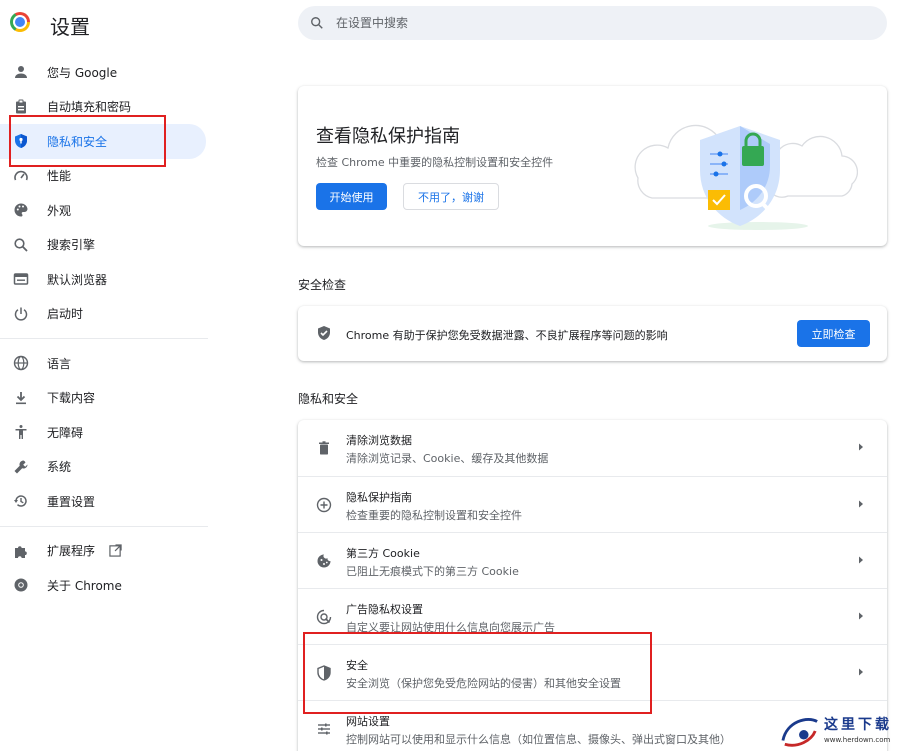 This screenshot has width=904, height=751. What do you see at coordinates (77, 141) in the screenshot?
I see `sidebar-item-label: 隐私和安全` at bounding box center [77, 141].